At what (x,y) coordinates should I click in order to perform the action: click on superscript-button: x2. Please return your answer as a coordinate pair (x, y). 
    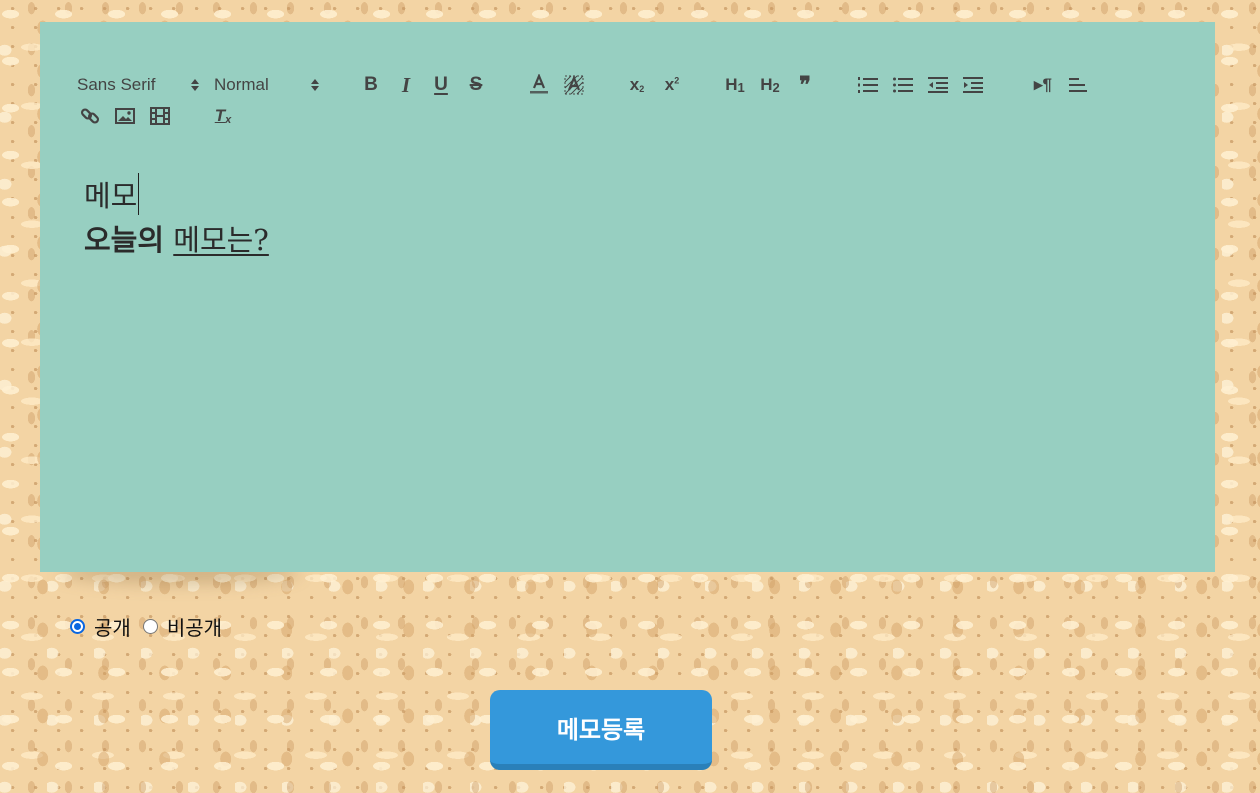
    Looking at the image, I should click on (672, 85).